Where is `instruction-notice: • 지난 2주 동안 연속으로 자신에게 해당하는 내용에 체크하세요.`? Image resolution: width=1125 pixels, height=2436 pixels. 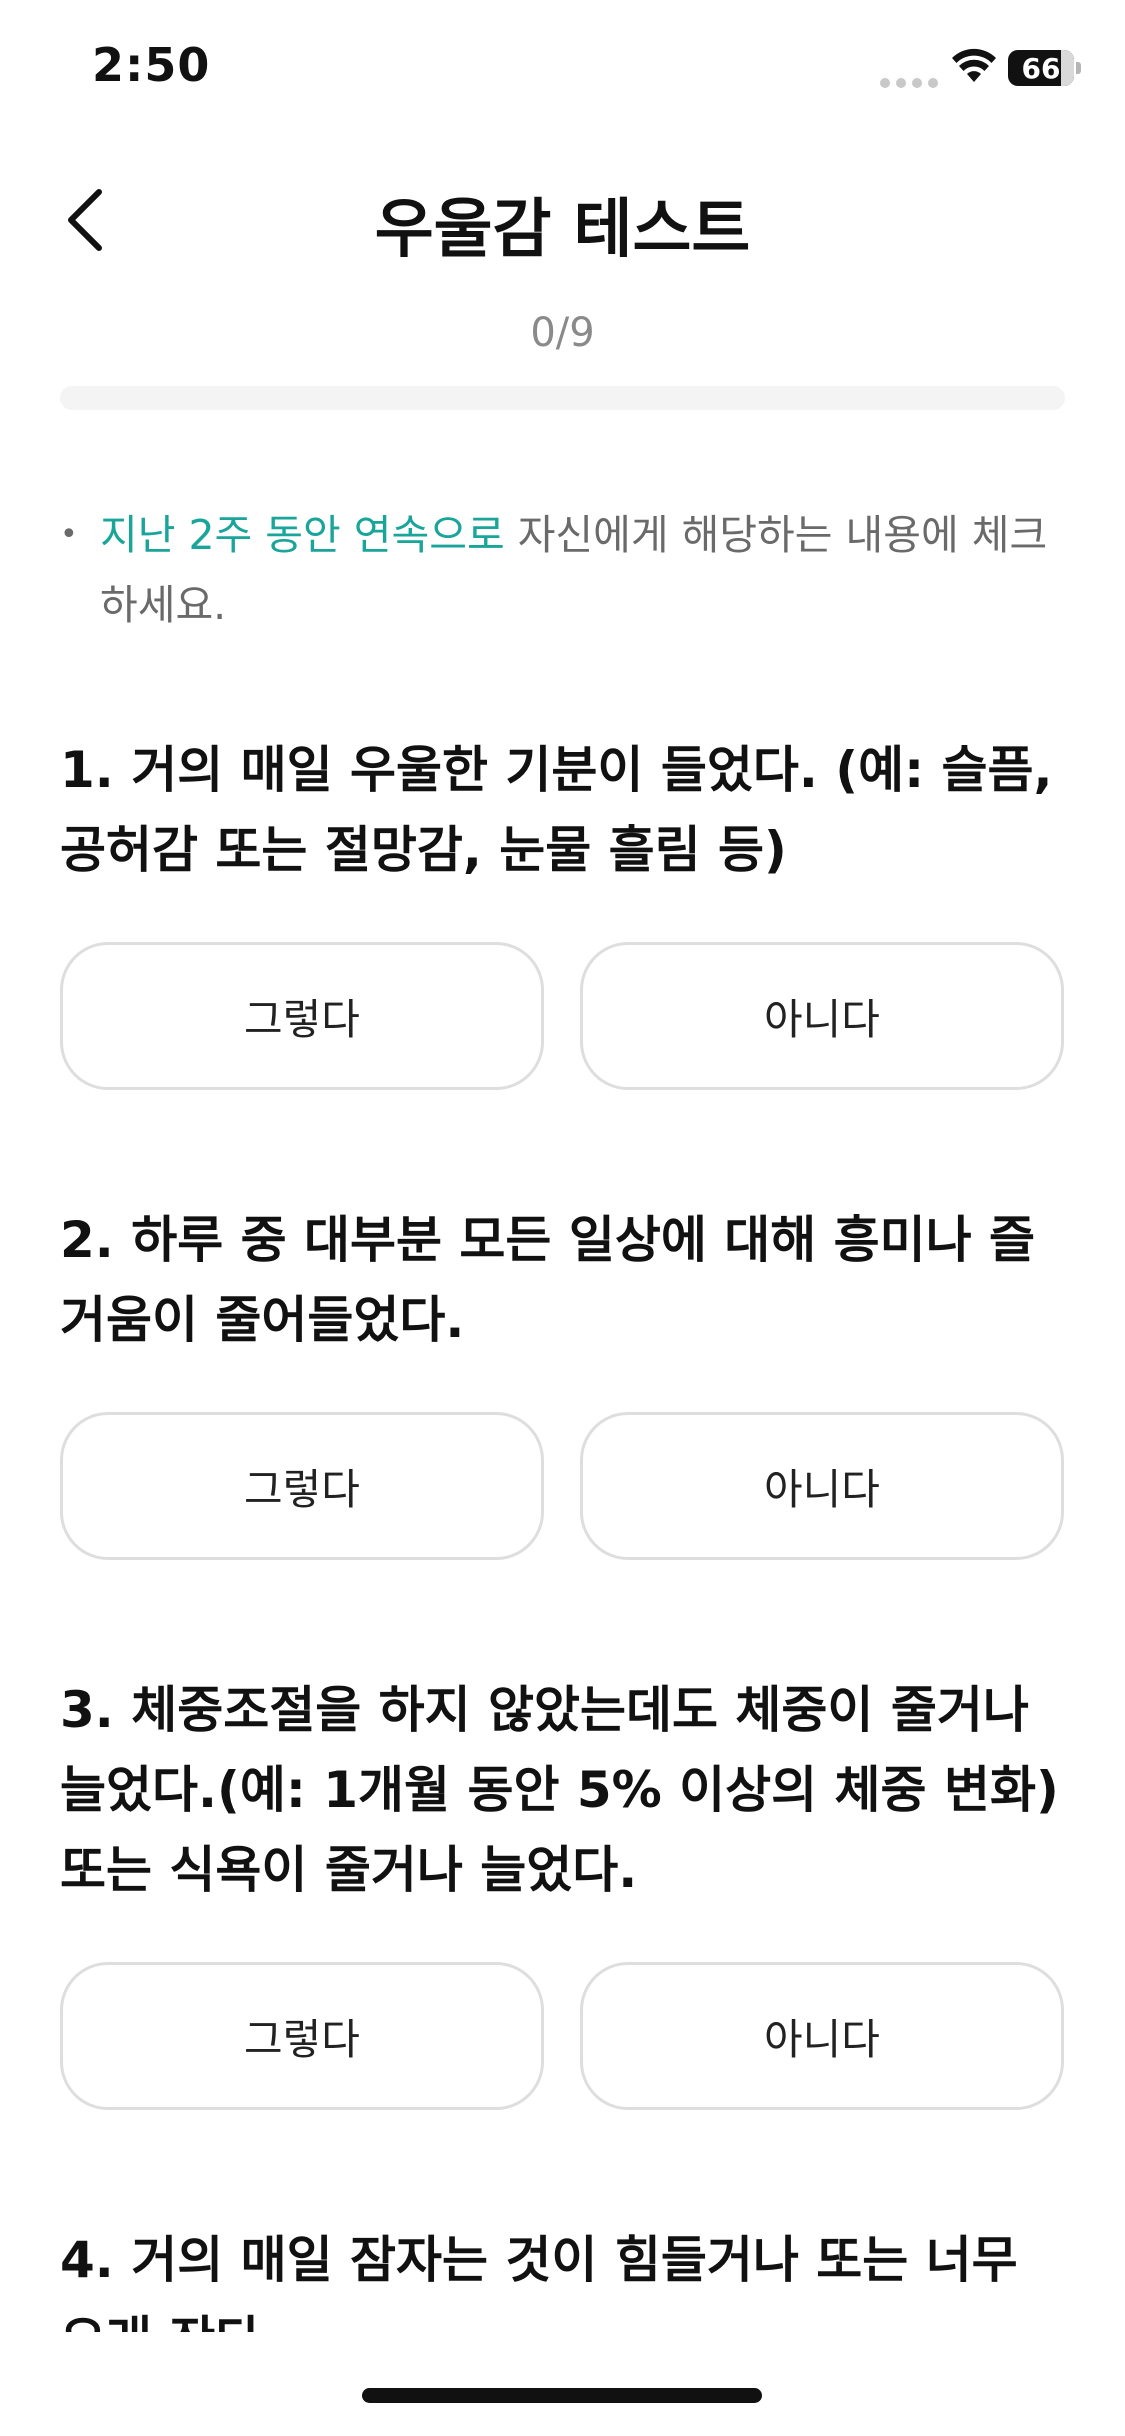
instruction-notice: • 지난 2주 동안 연속으로 자신에게 해당하는 내용에 체크하세요. is located at coordinates (565, 570).